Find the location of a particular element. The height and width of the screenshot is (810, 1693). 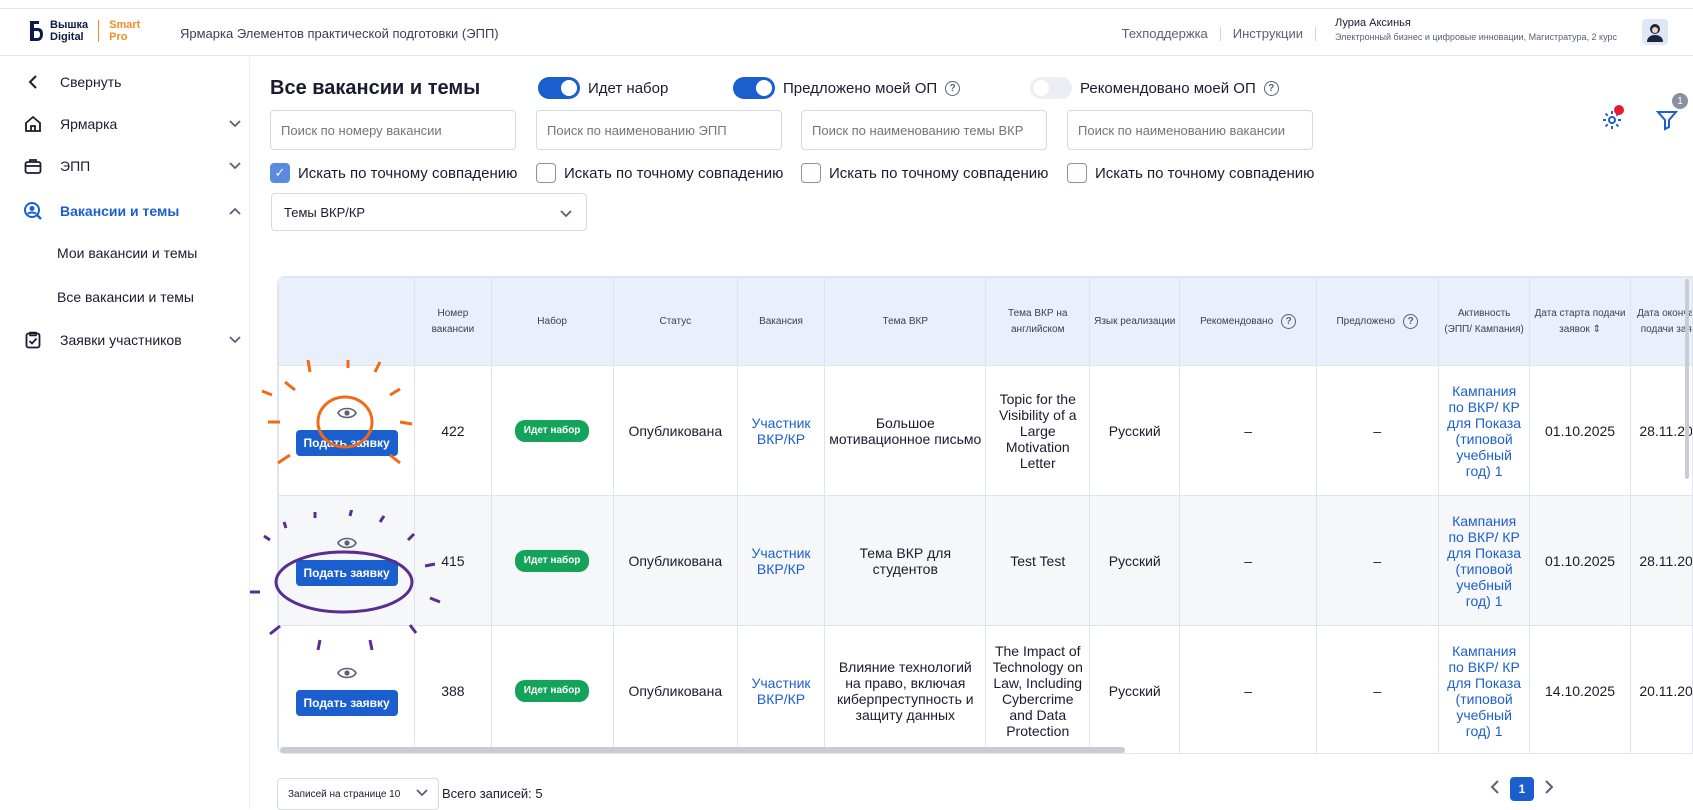

exact-match-checkbox-3: Искать по точному совпадению is located at coordinates (924, 173).